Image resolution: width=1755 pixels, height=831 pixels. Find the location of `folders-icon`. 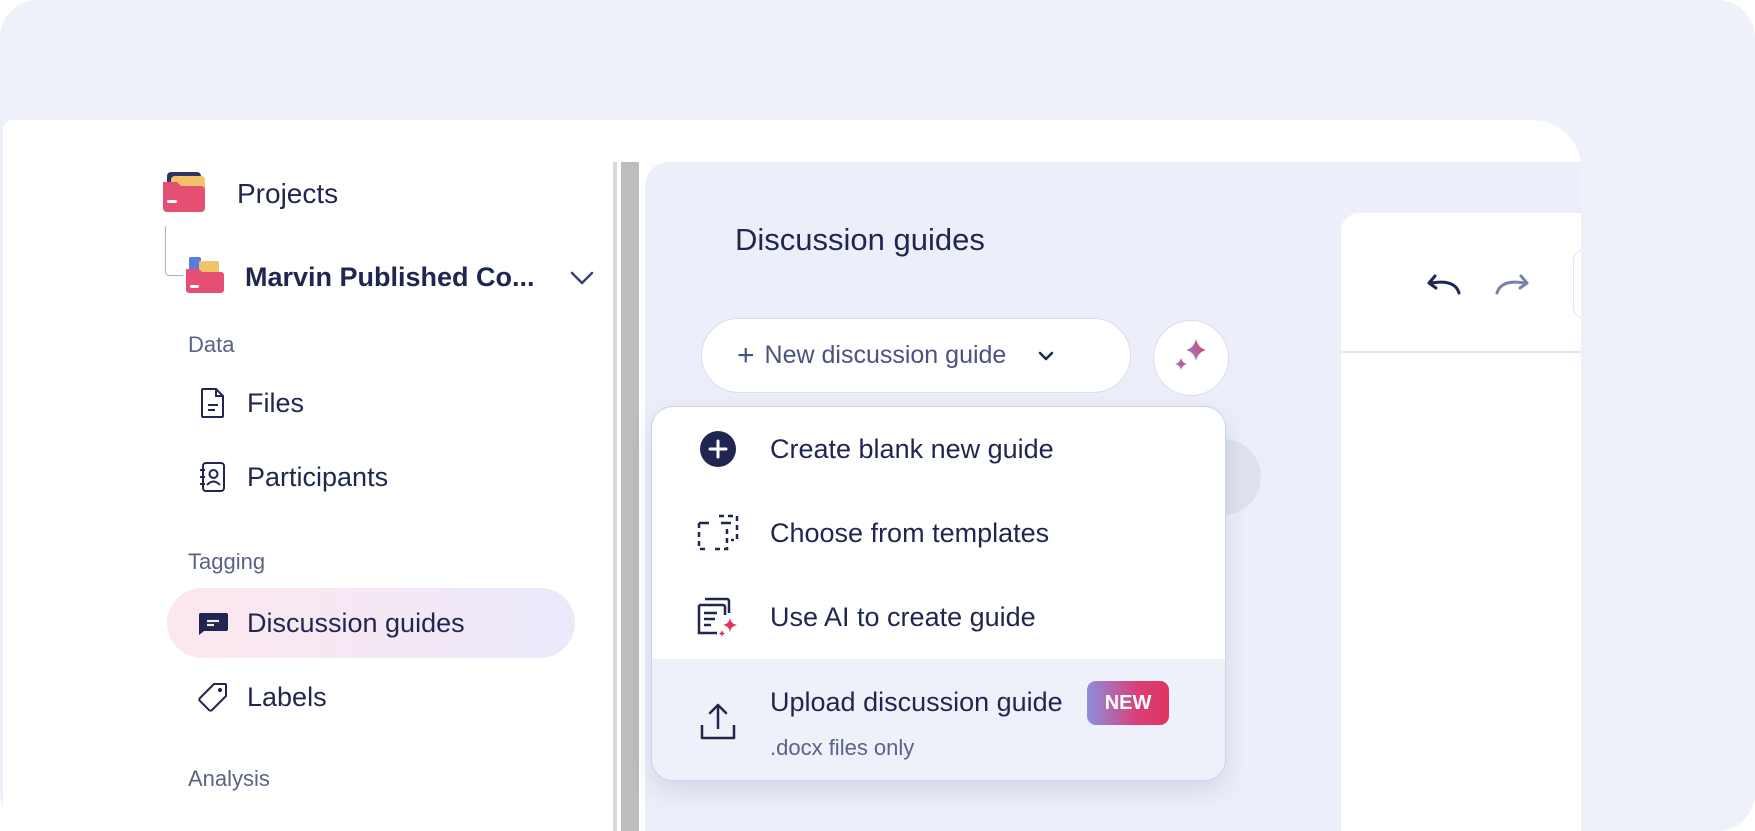

folders-icon is located at coordinates (184, 193).